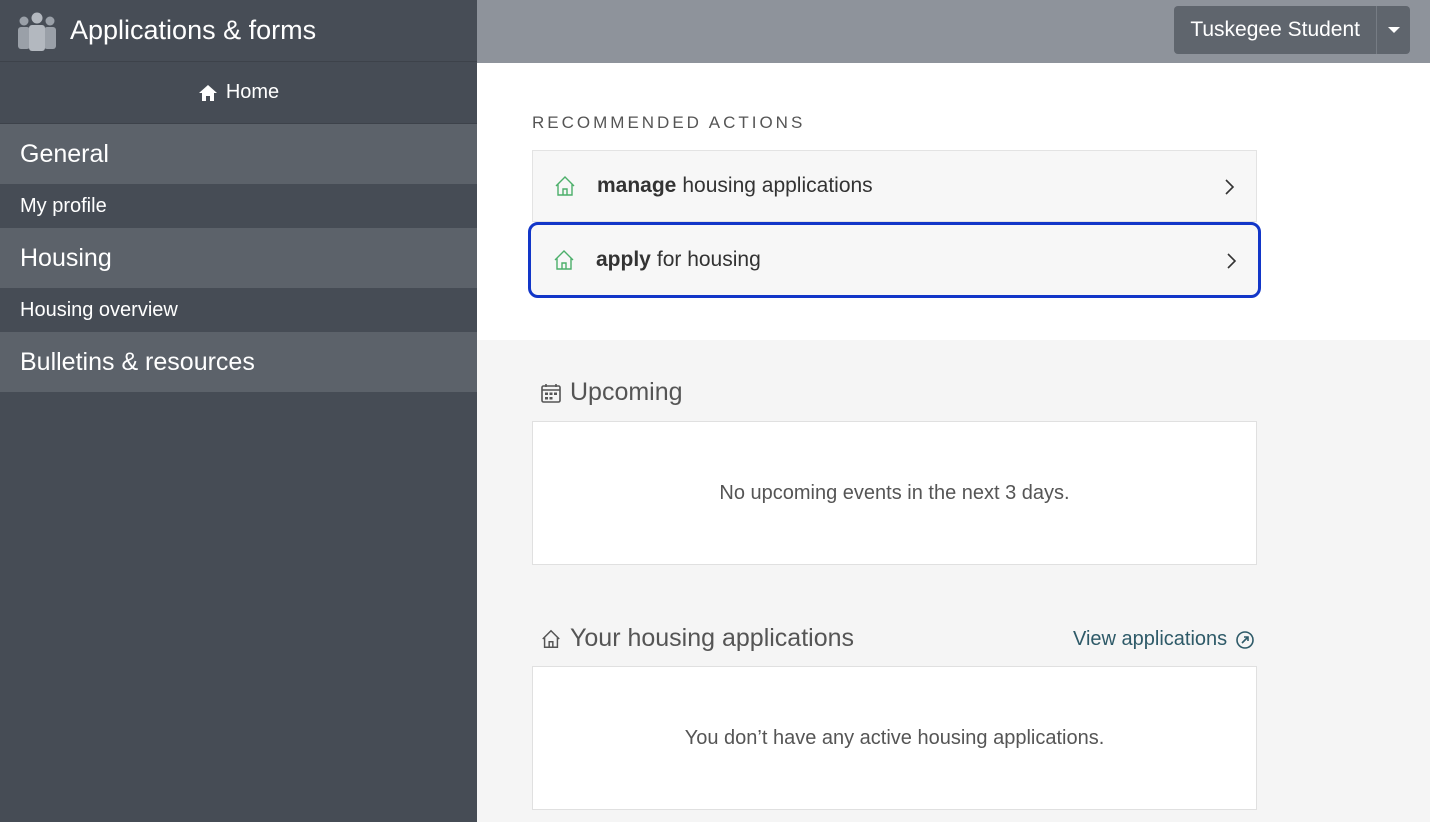 The width and height of the screenshot is (1430, 822). I want to click on sidebar-section-housing: Housing, so click(238, 258).